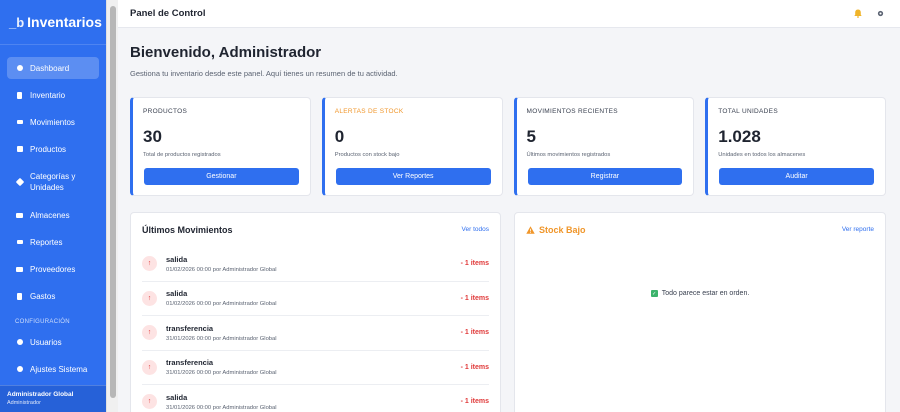  Describe the element at coordinates (40, 394) in the screenshot. I see `user-name: Administrador Global` at that location.